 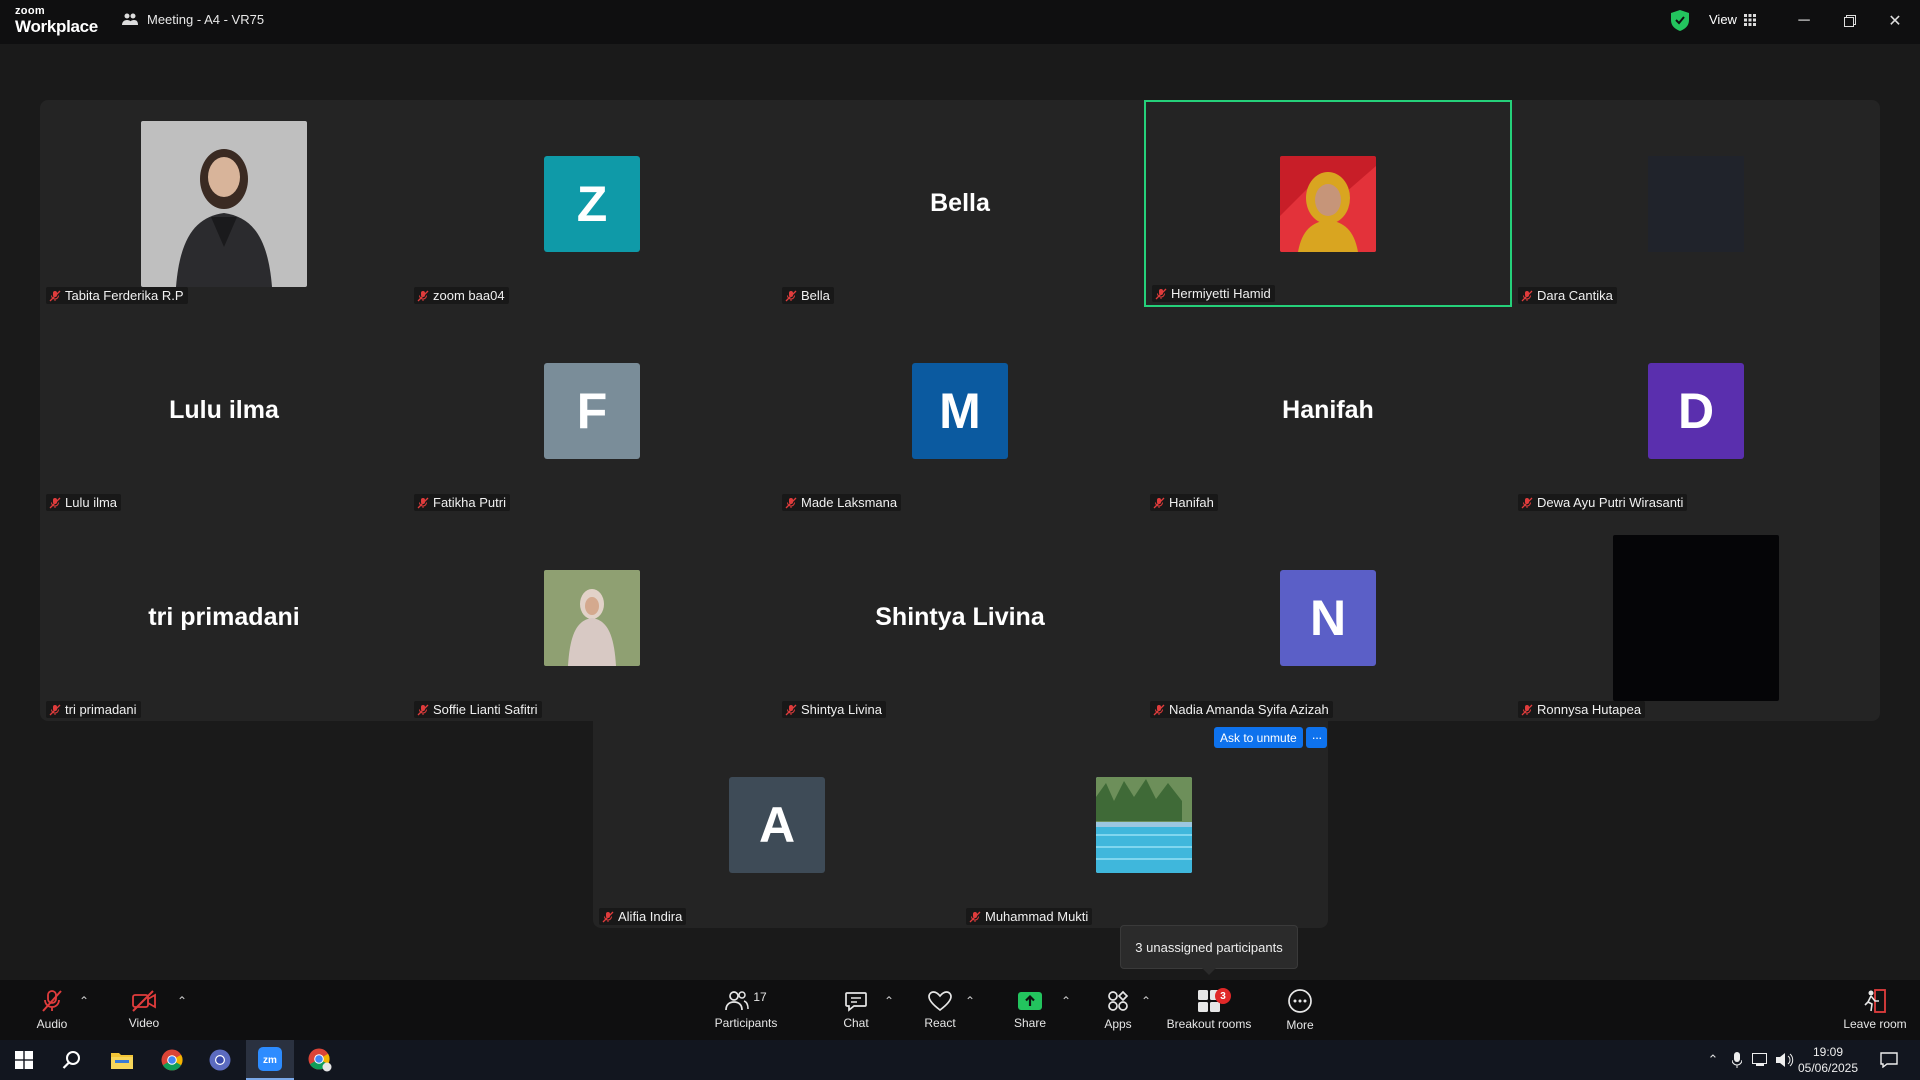 What do you see at coordinates (856, 1023) in the screenshot?
I see `chat-label: Chat` at bounding box center [856, 1023].